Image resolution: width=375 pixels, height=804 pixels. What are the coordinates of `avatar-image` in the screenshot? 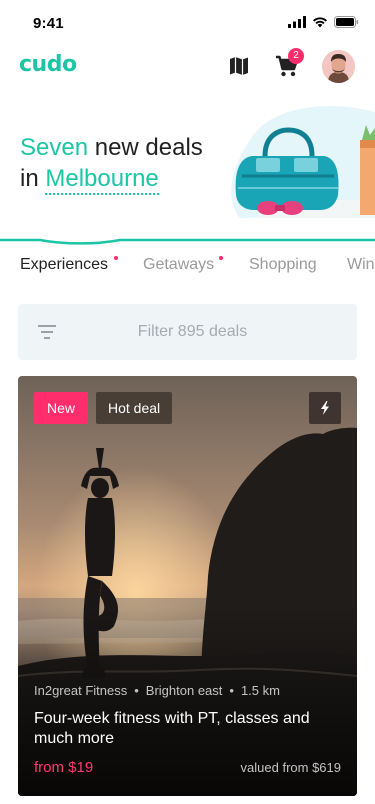 It's located at (338, 66).